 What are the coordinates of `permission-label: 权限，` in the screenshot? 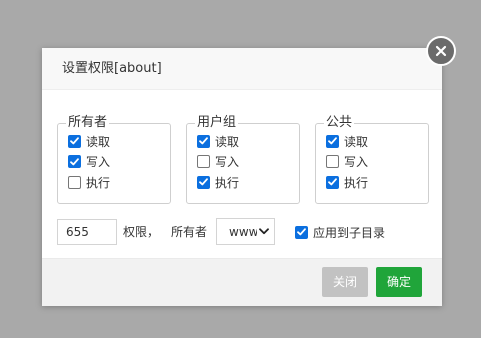 It's located at (141, 232).